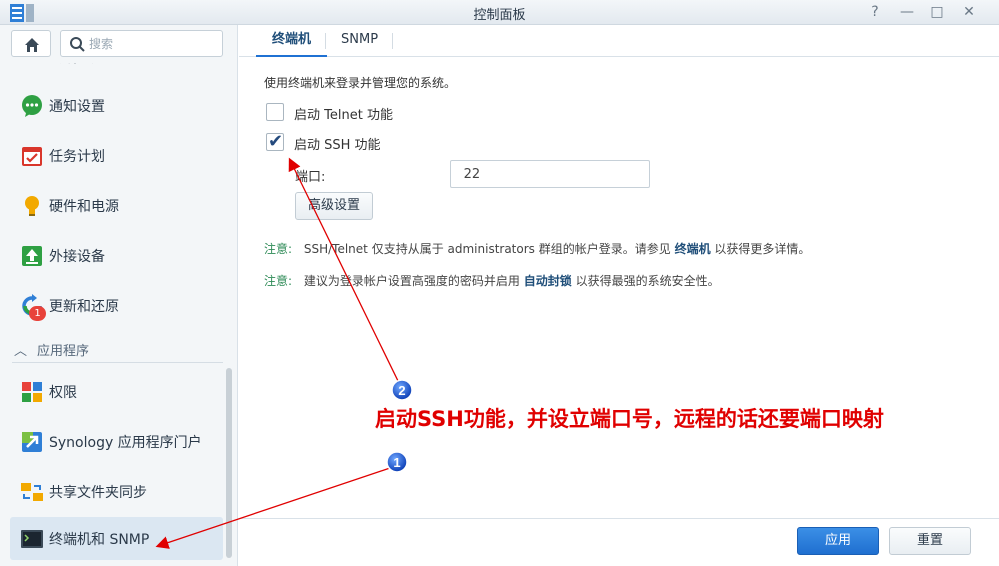  I want to click on sidebar-item-shared-folder-sync: 共享文件夹同步, so click(116, 492).